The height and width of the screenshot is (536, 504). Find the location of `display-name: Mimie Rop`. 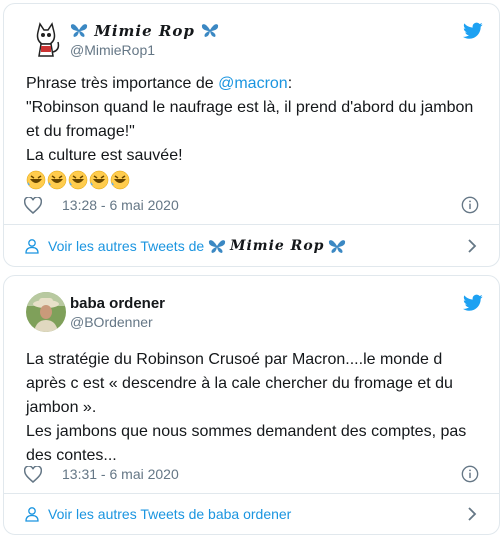

display-name: Mimie Rop is located at coordinates (144, 31).